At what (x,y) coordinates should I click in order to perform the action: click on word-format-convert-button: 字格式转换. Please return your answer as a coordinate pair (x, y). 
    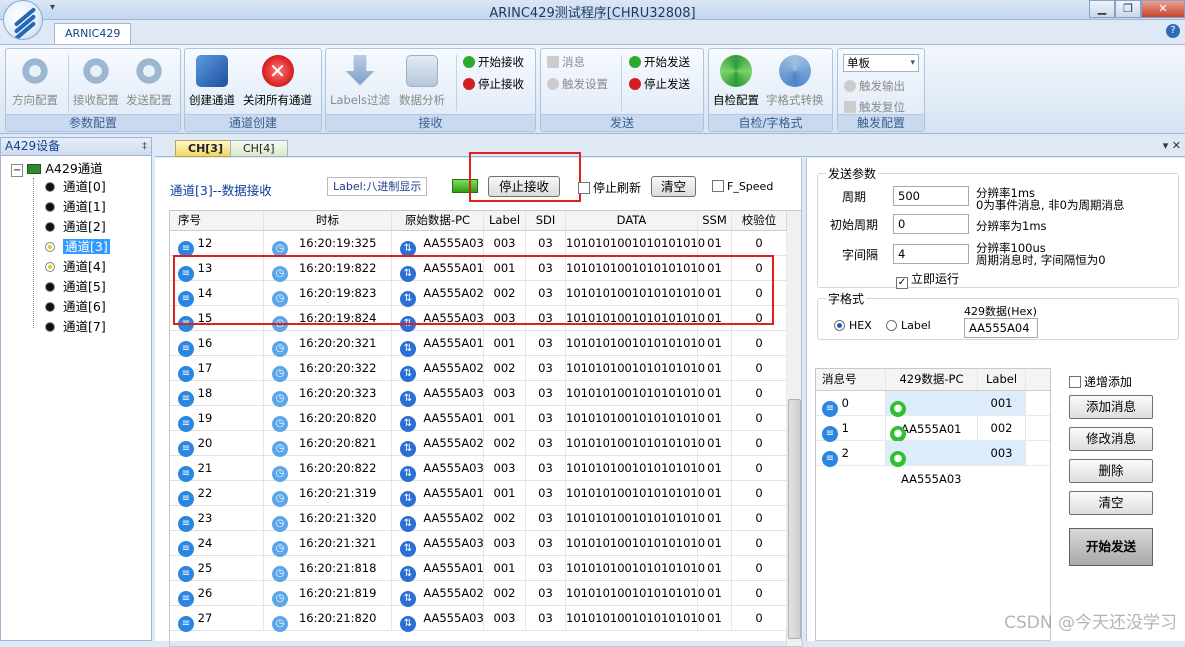
    Looking at the image, I should click on (795, 81).